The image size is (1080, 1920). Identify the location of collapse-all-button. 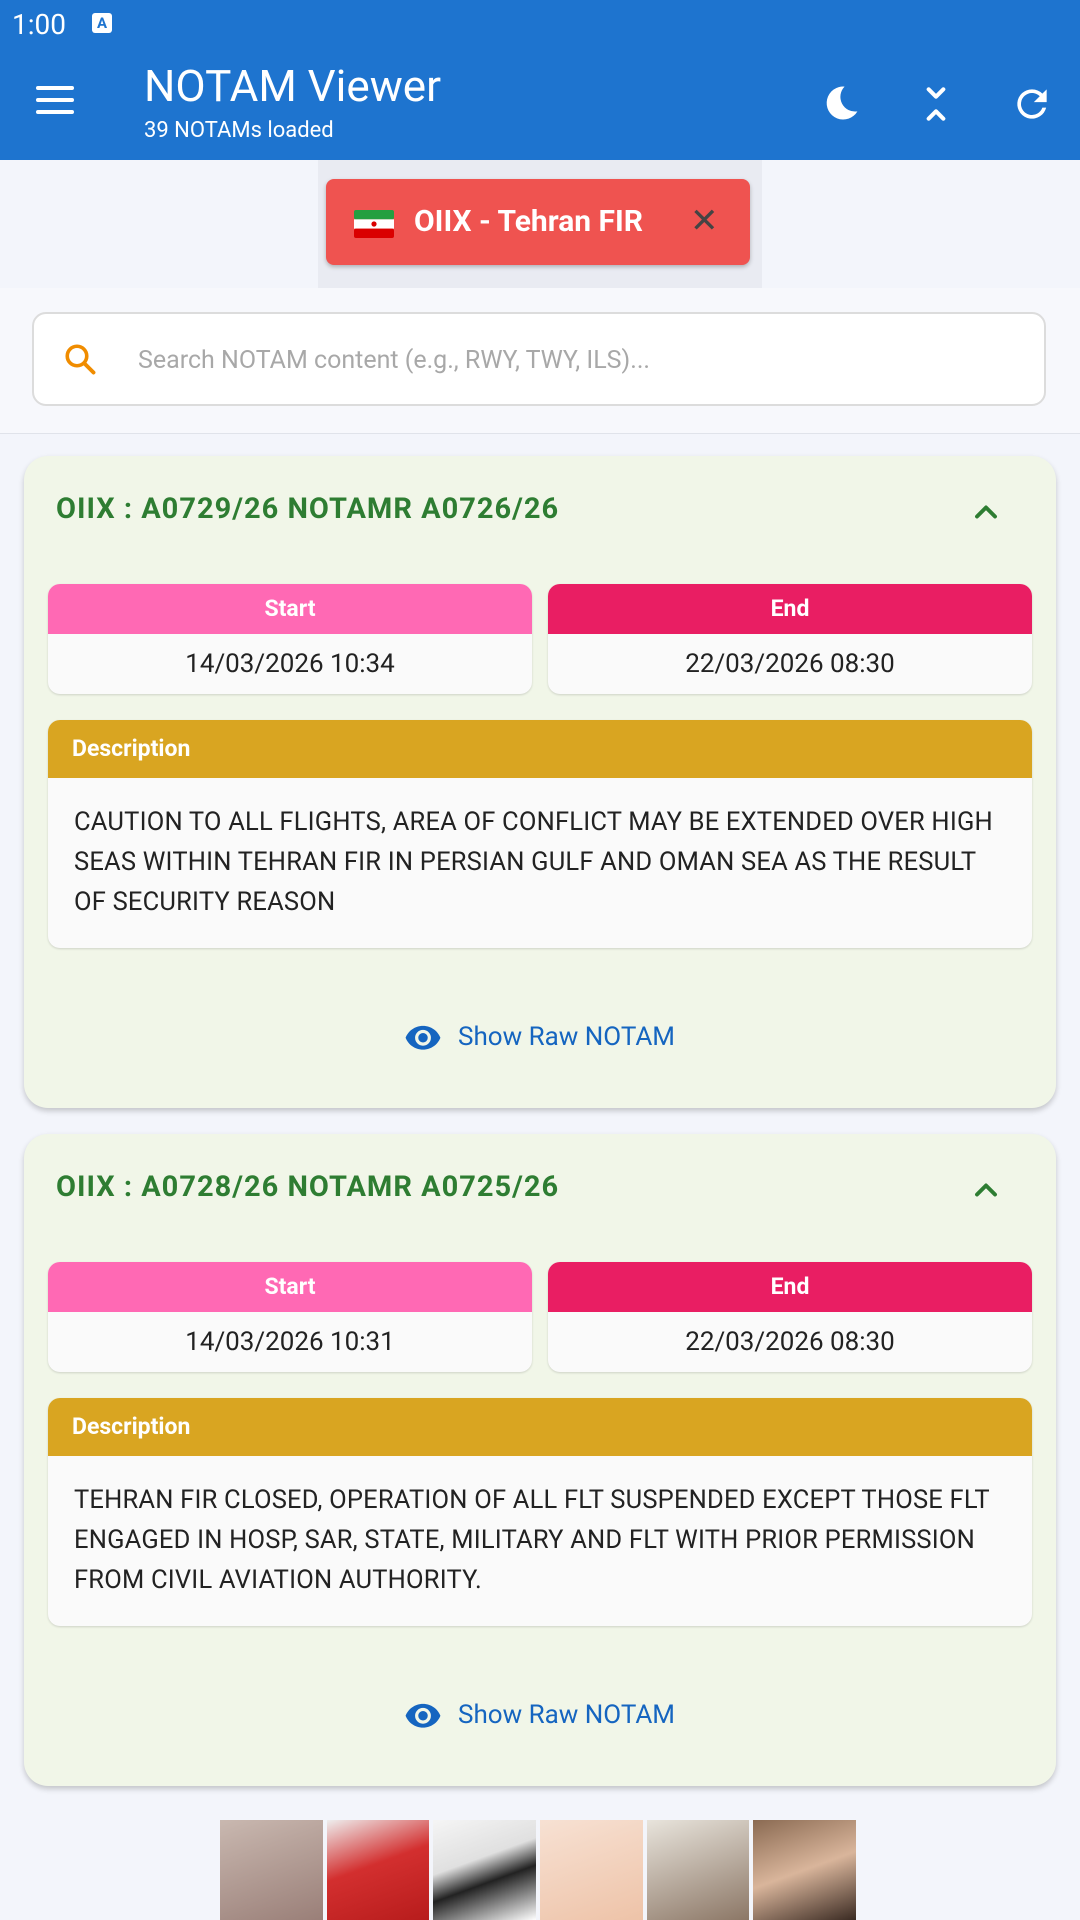
(936, 104).